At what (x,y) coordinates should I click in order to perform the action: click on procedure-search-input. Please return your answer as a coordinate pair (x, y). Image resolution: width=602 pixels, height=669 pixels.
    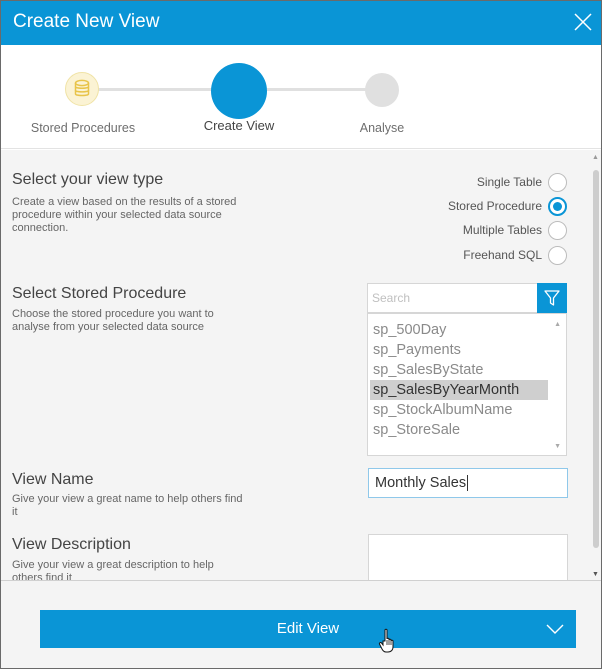
    Looking at the image, I should click on (452, 298).